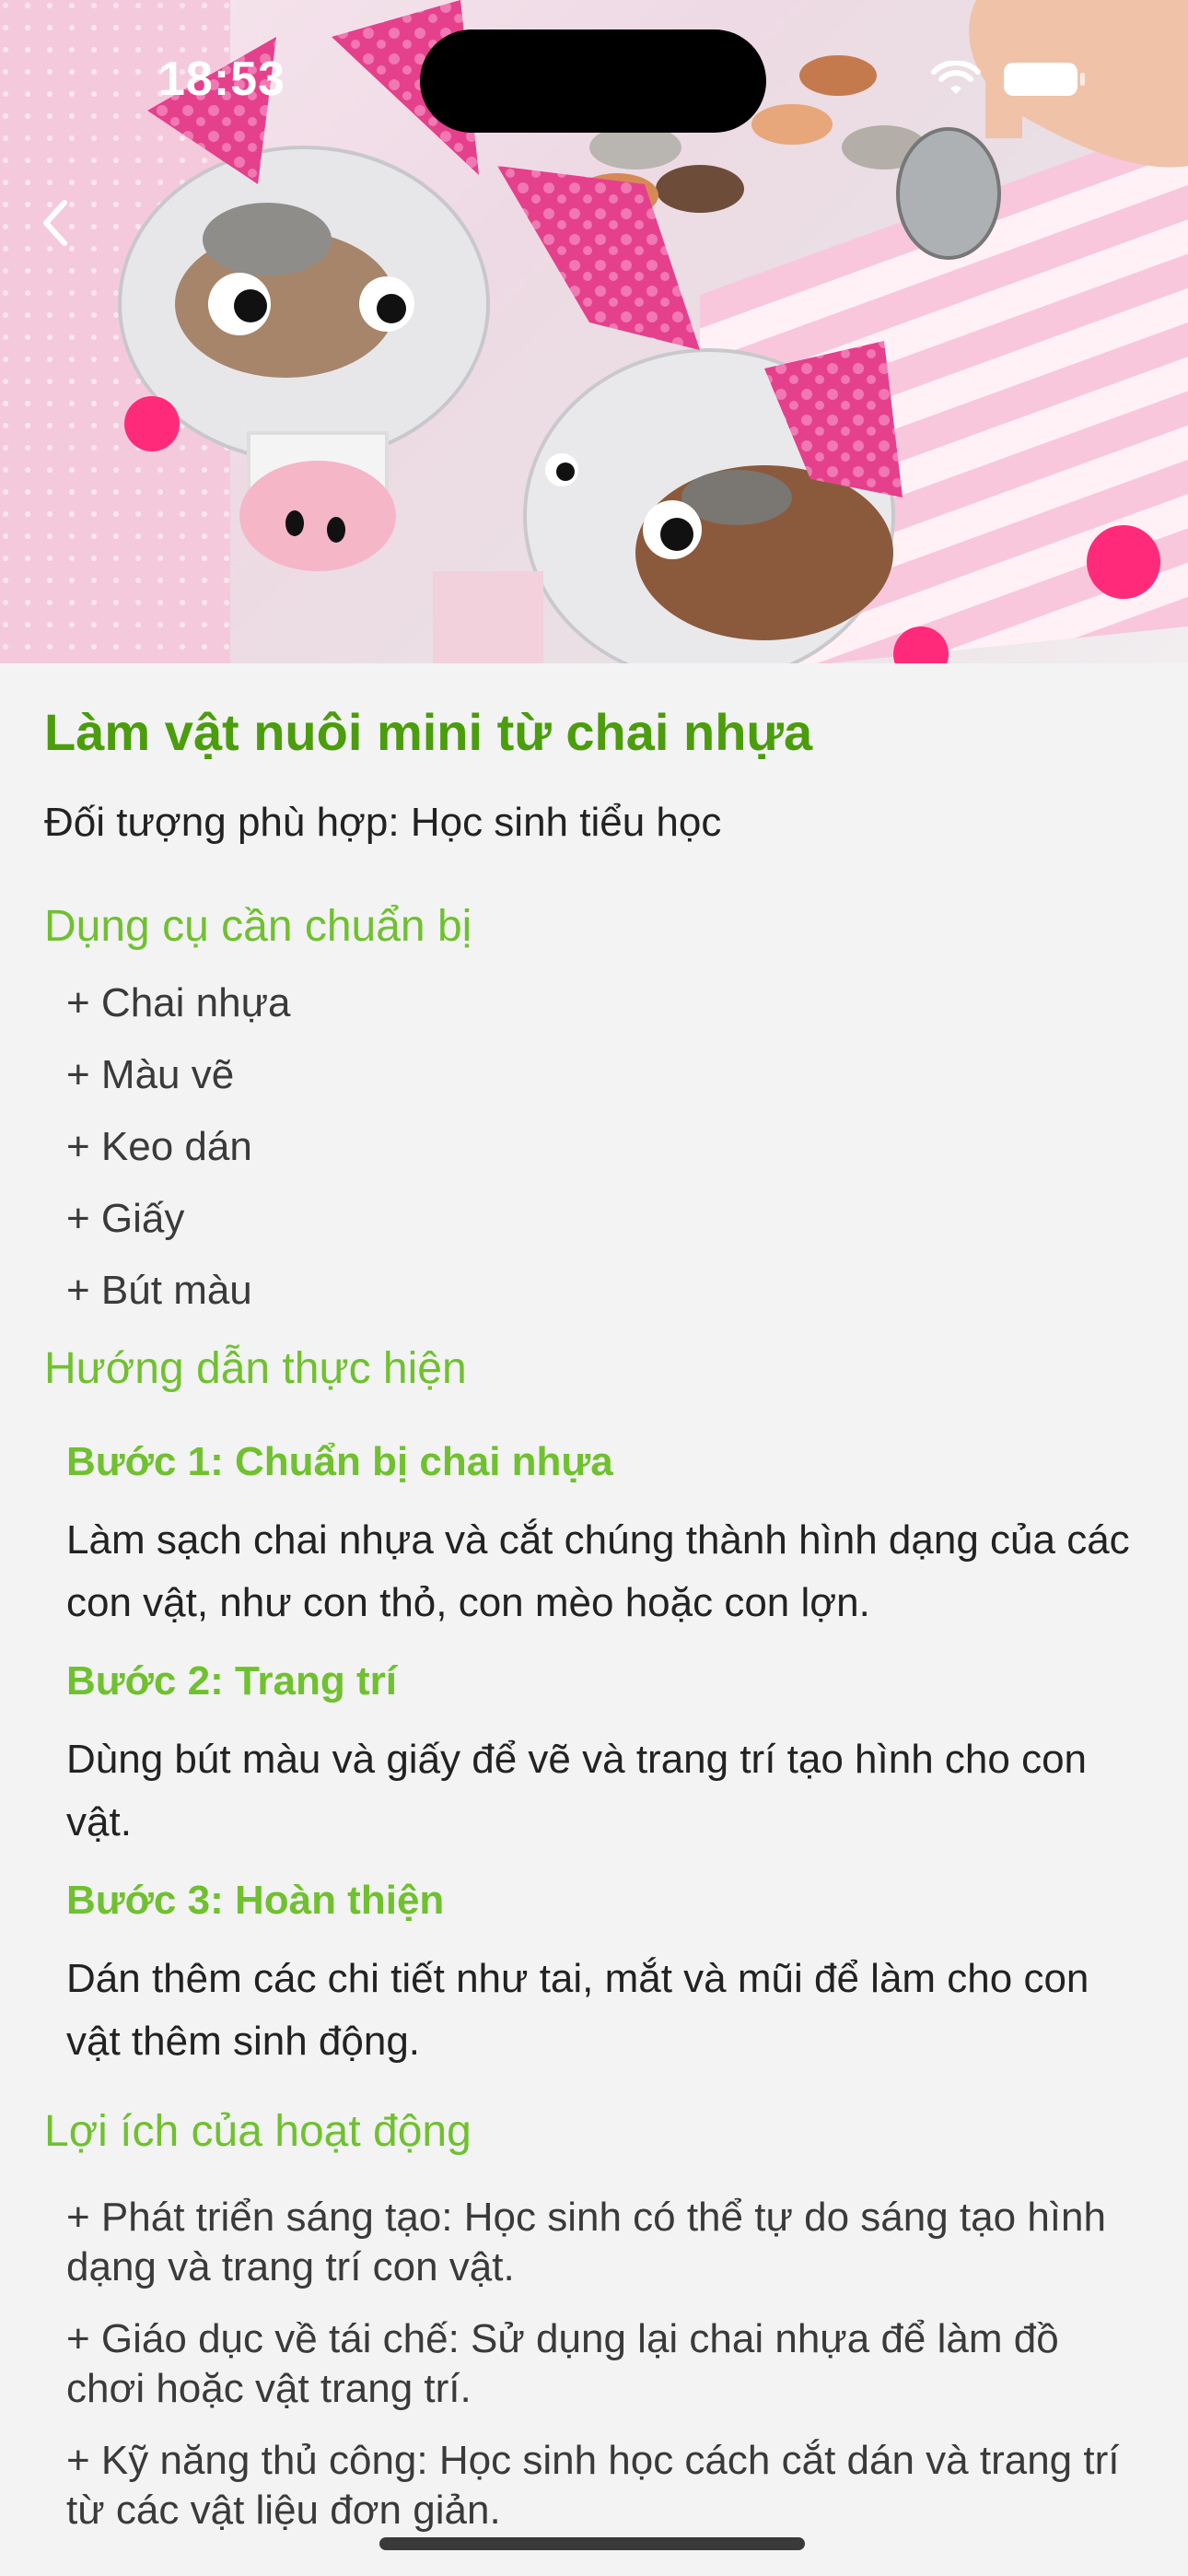 The height and width of the screenshot is (2576, 1188). Describe the element at coordinates (221, 79) in the screenshot. I see `status-time: 18:53` at that location.